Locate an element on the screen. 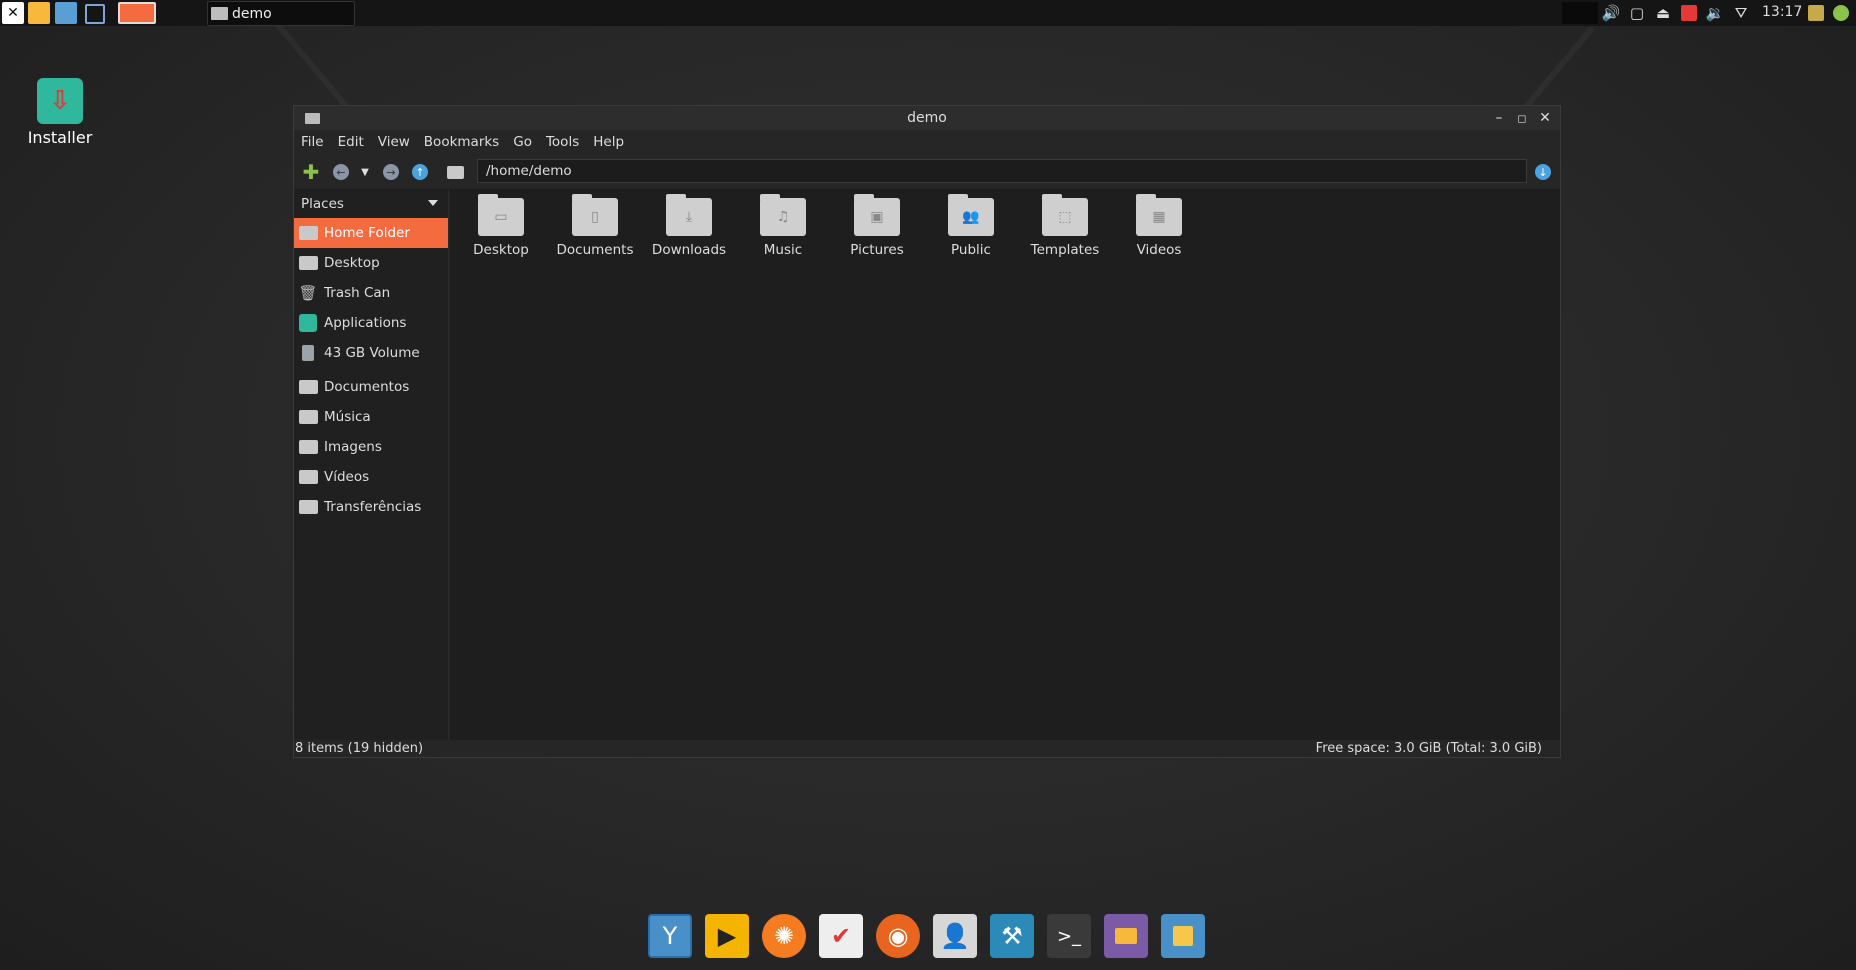 The height and width of the screenshot is (970, 1856). maximize-button: ◻ is located at coordinates (1522, 118).